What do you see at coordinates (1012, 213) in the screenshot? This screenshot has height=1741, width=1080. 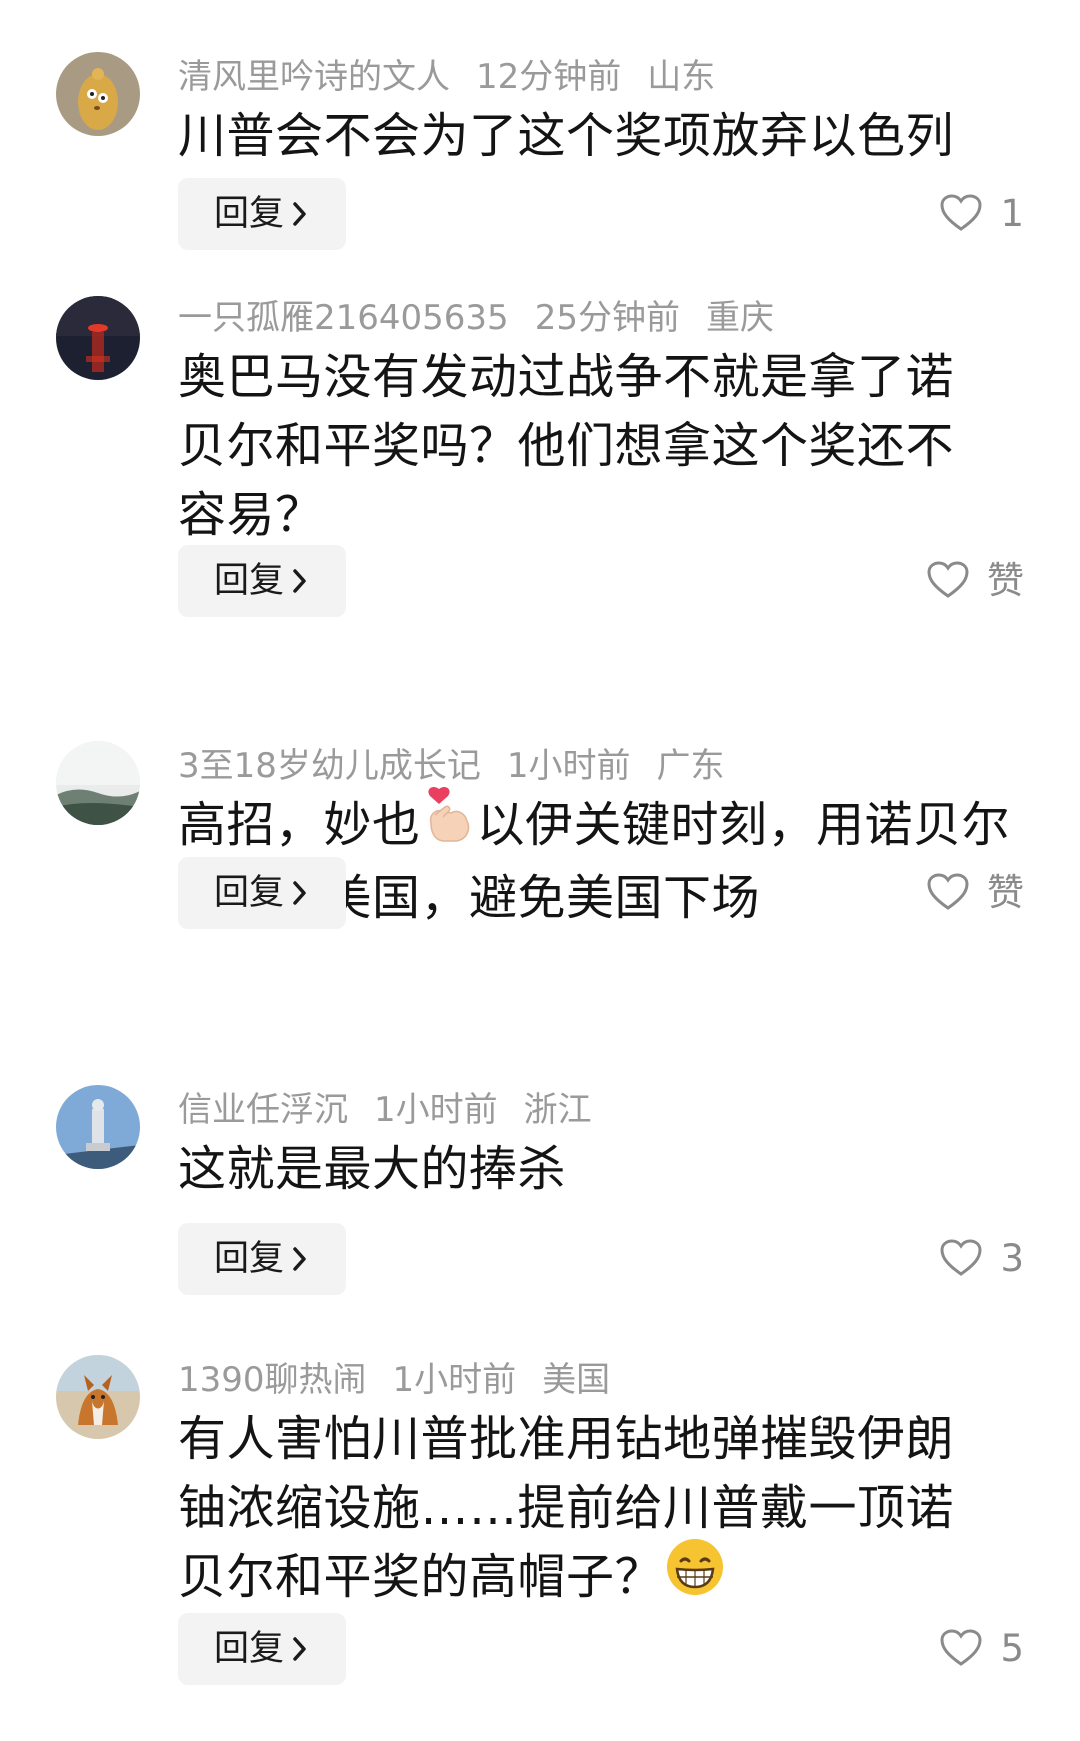 I see `like-count: 1` at bounding box center [1012, 213].